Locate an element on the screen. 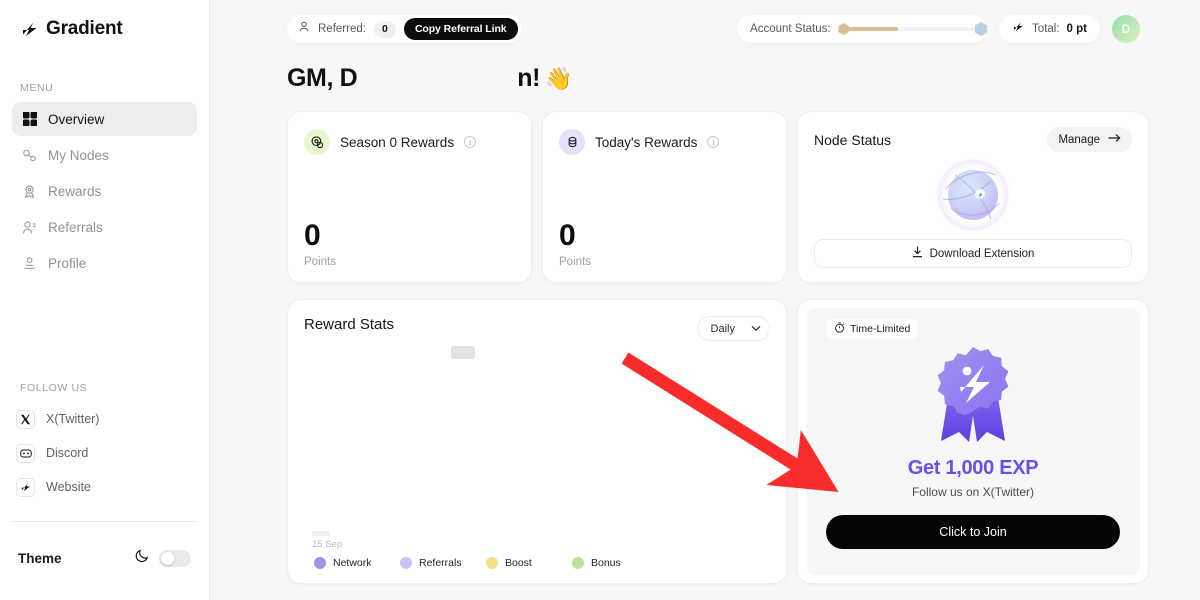 Image resolution: width=1200 pixels, height=600 pixels. copy-referral-link-button: Copy Referral Link is located at coordinates (460, 29).